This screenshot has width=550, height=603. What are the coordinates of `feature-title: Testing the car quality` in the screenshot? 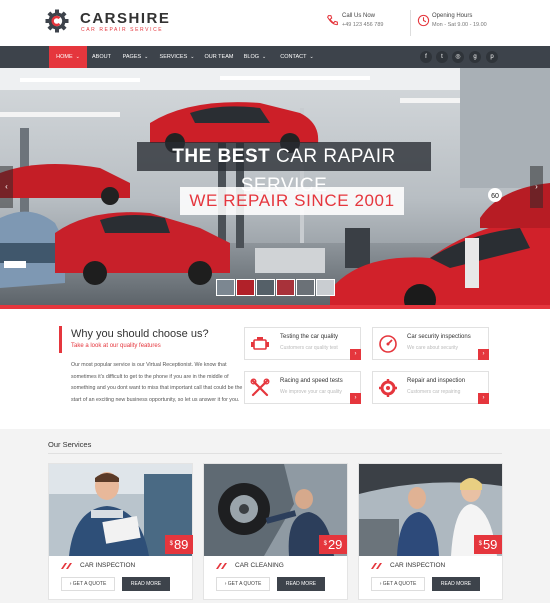 It's located at (309, 337).